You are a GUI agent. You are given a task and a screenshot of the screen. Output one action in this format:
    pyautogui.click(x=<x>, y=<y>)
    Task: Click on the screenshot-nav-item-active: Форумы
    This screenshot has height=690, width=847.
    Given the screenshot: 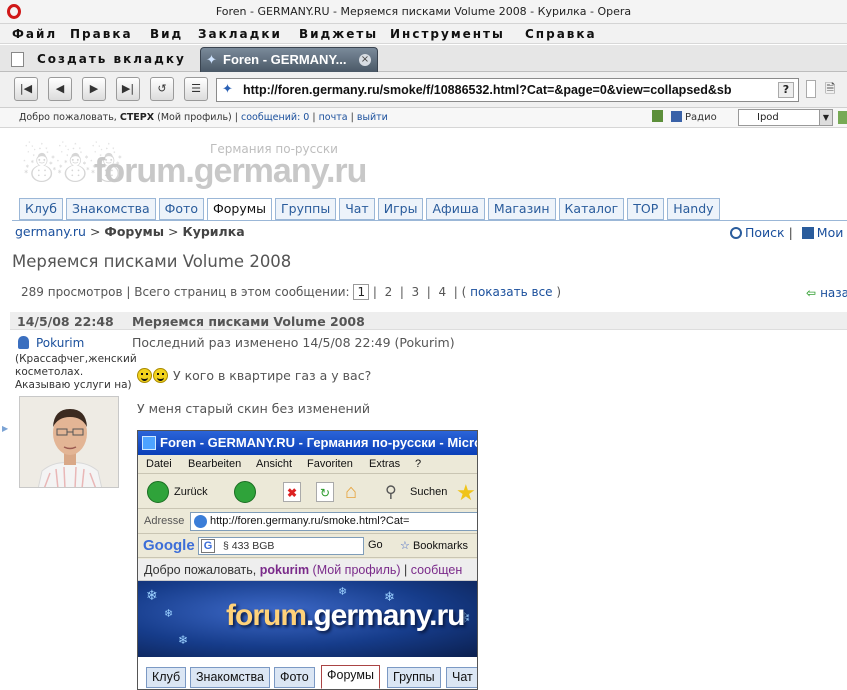 What is the action you would take?
    pyautogui.click(x=350, y=677)
    